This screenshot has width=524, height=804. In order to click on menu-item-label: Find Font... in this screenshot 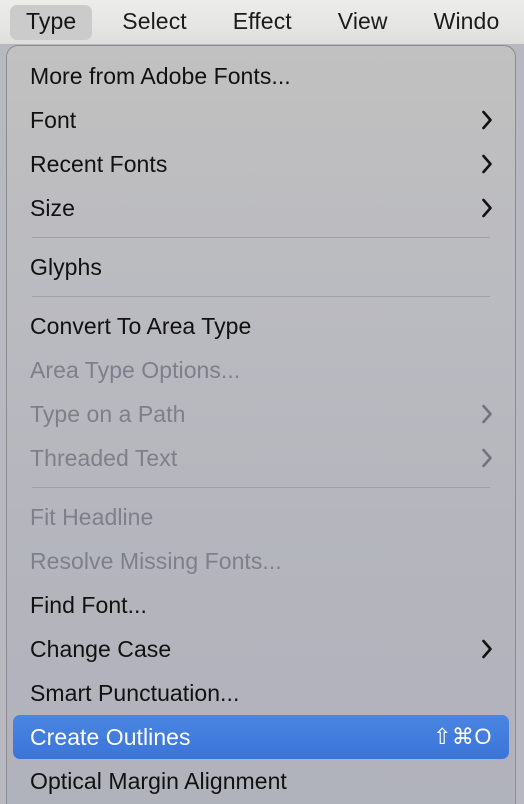, I will do `click(88, 604)`.